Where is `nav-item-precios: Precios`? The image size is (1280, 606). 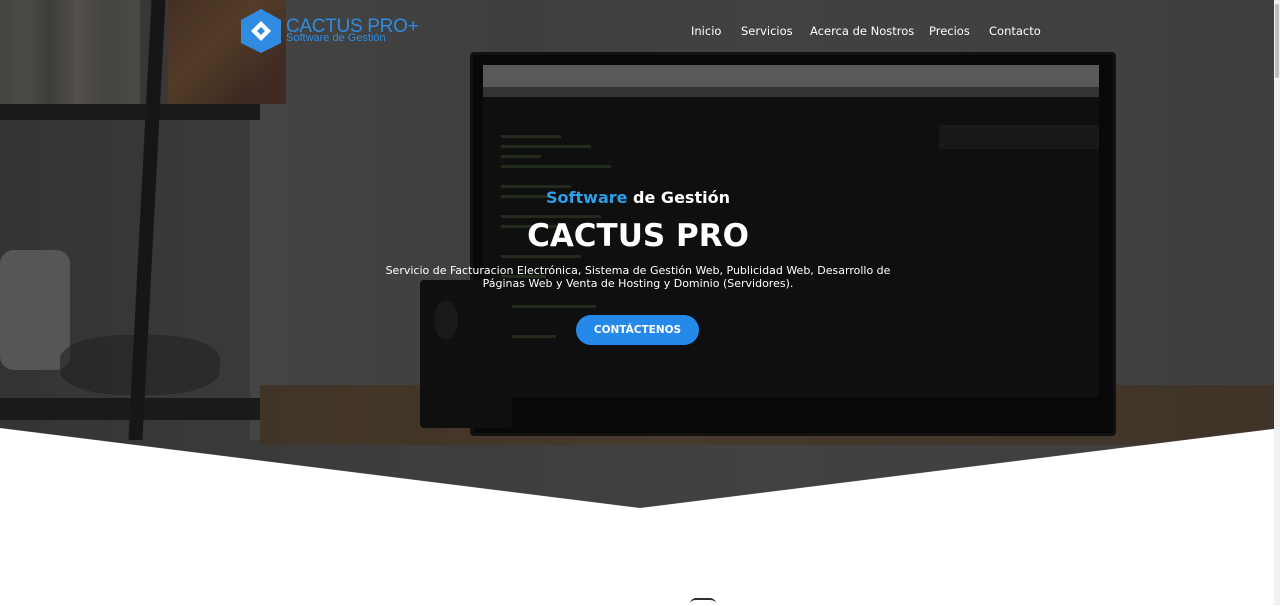
nav-item-precios: Precios is located at coordinates (949, 31).